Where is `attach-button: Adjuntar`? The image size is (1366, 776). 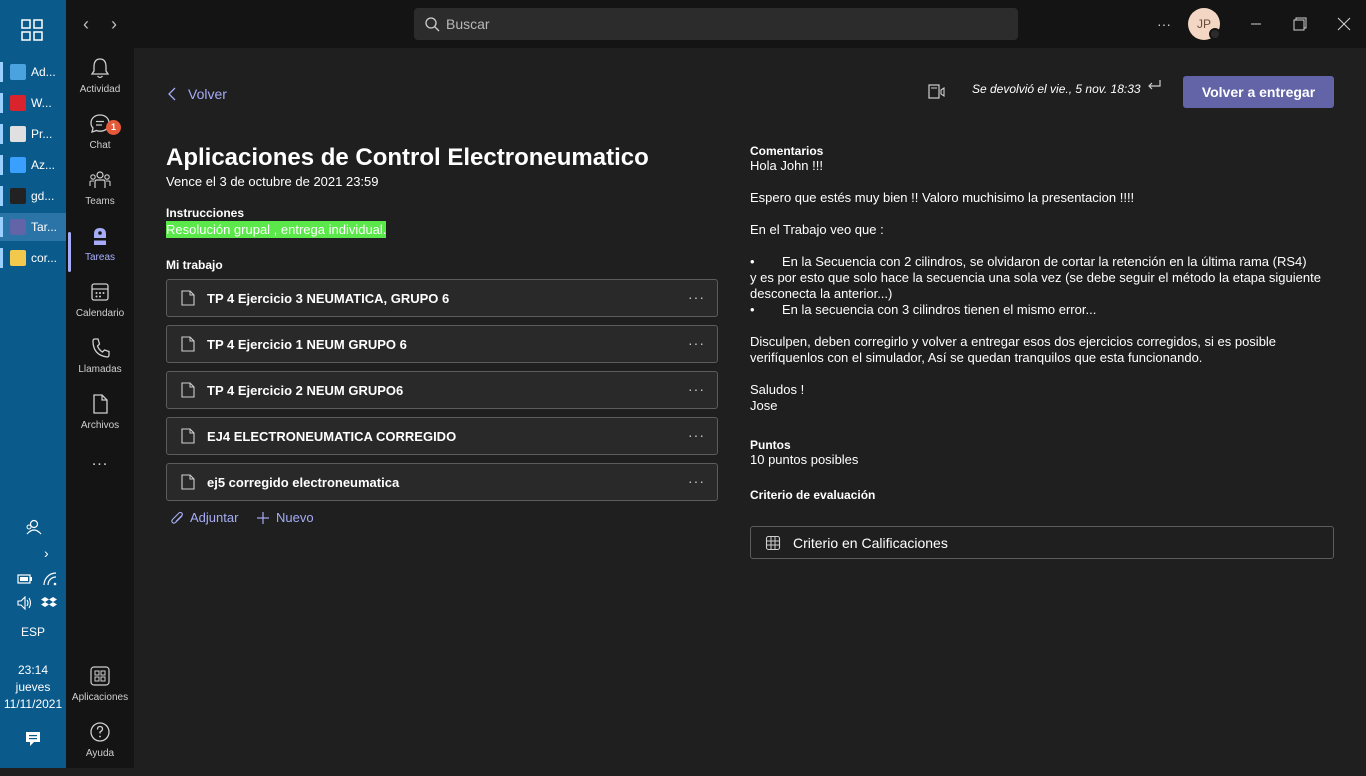
attach-button: Adjuntar is located at coordinates (204, 517).